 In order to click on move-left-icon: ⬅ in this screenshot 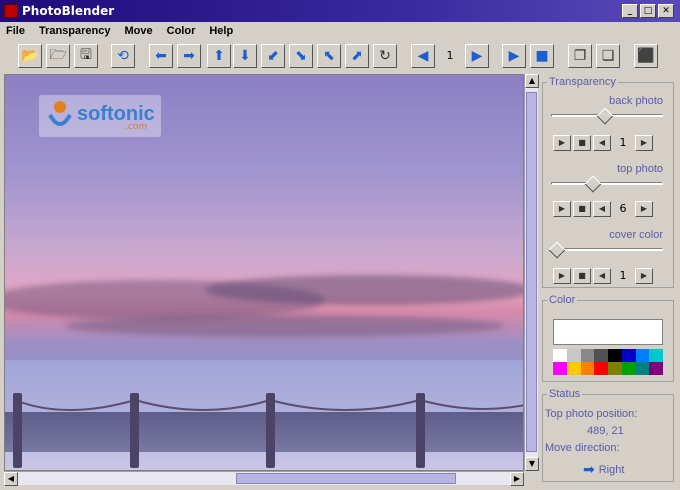, I will do `click(161, 56)`.